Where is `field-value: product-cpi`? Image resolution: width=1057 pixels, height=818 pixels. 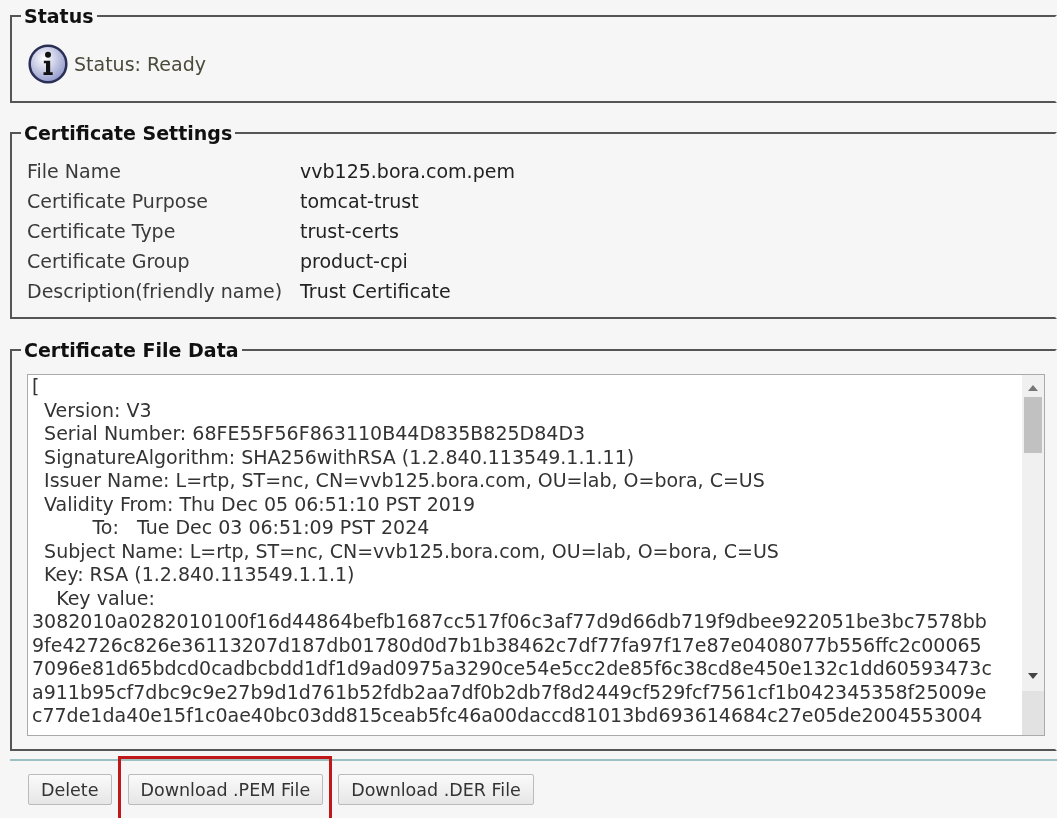
field-value: product-cpi is located at coordinates (354, 261).